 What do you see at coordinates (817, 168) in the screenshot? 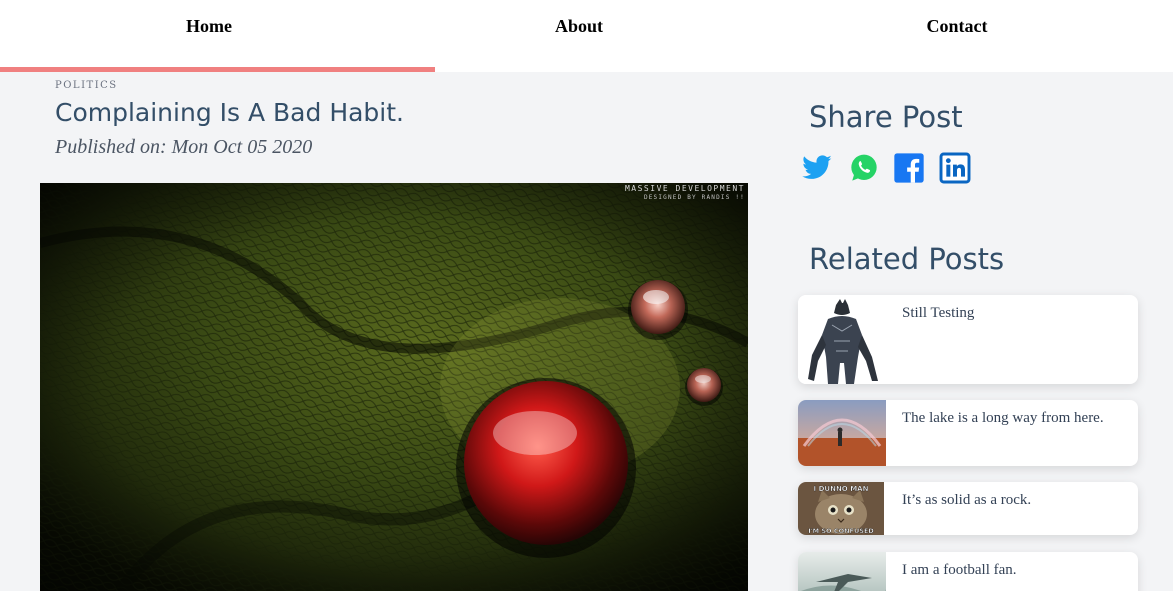
I see `twitter-icon` at bounding box center [817, 168].